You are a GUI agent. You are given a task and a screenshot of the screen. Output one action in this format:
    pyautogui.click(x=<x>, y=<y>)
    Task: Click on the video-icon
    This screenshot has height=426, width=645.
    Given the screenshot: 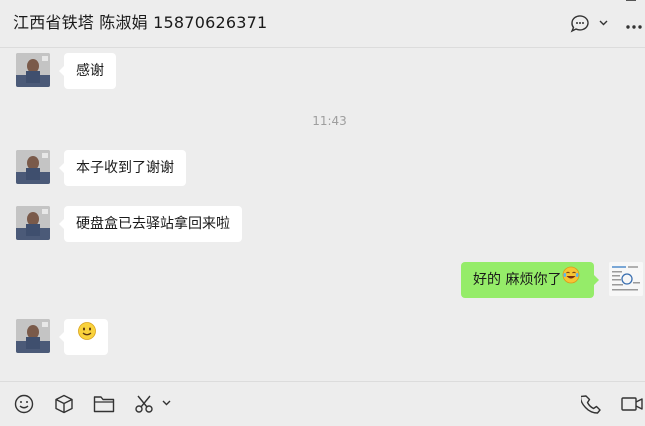 What is the action you would take?
    pyautogui.click(x=632, y=404)
    